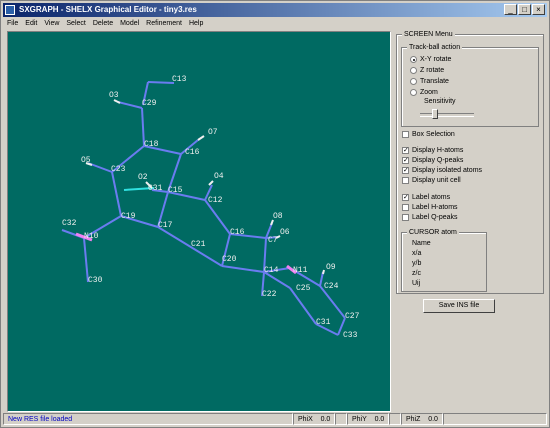 The width and height of the screenshot is (550, 428). I want to click on atom-label: C24, so click(331, 286).